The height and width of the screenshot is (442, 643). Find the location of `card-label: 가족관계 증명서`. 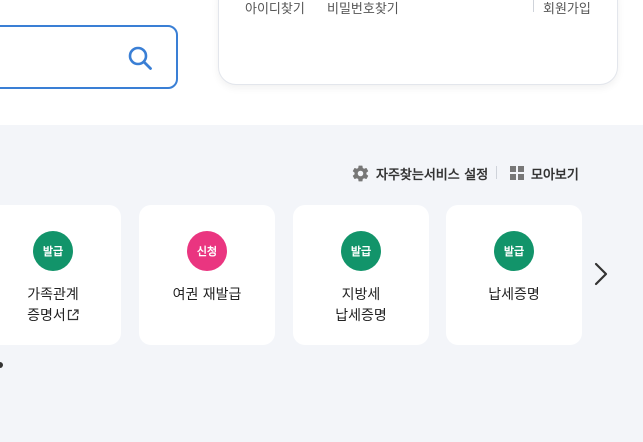

card-label: 가족관계 증명서 is located at coordinates (60, 306).